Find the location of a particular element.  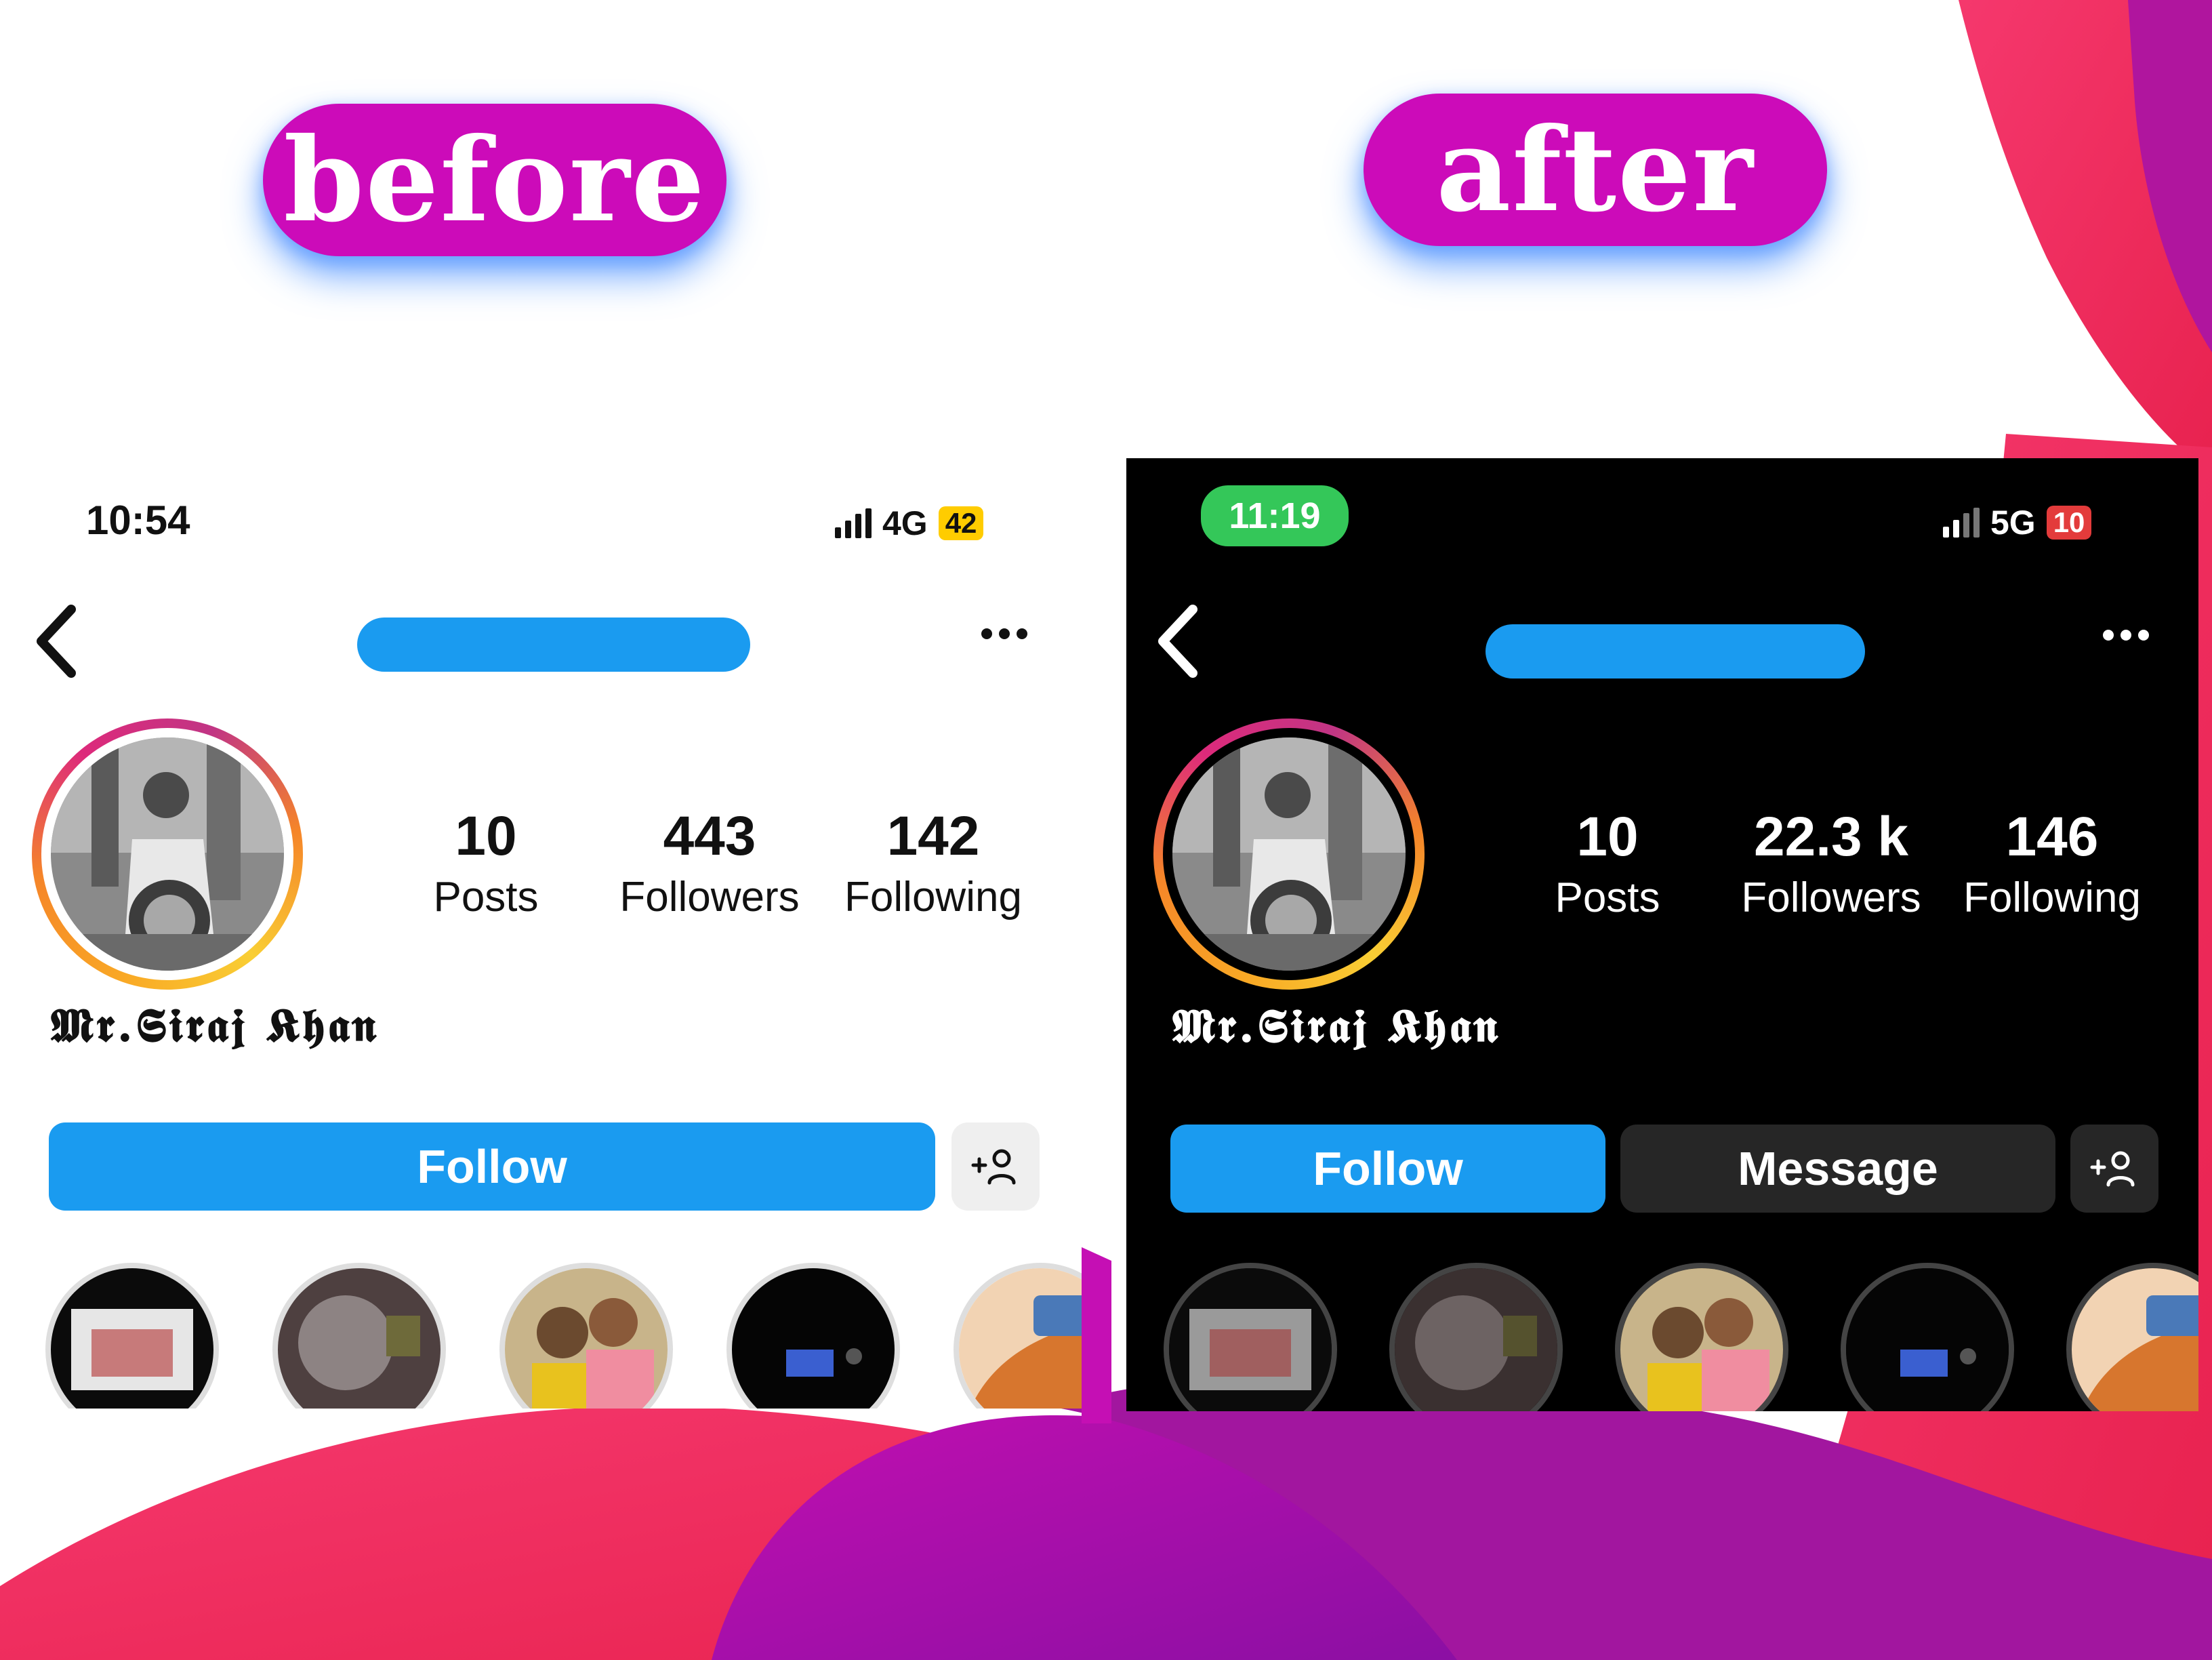

status-time: 11:19 is located at coordinates (1275, 515).